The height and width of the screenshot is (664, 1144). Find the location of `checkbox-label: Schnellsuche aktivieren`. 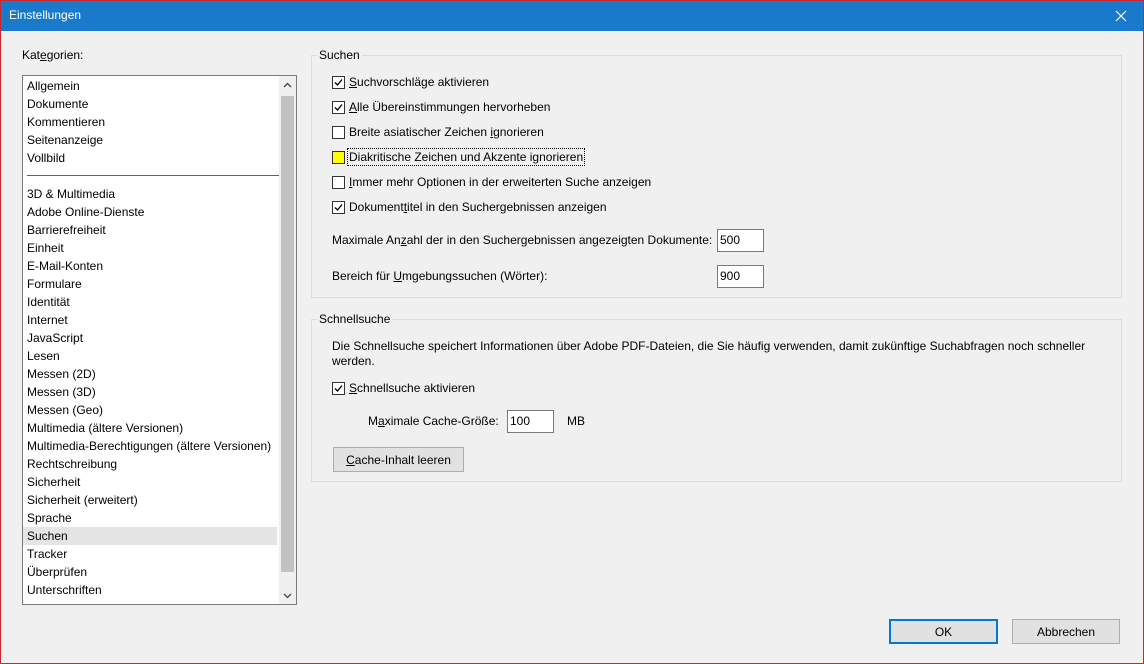

checkbox-label: Schnellsuche aktivieren is located at coordinates (412, 388).